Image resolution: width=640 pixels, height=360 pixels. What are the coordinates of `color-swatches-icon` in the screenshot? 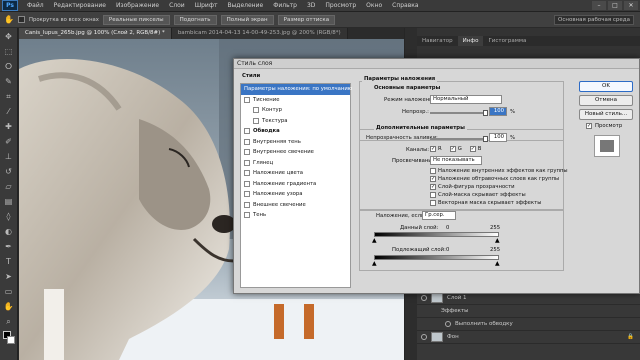 It's located at (9, 338).